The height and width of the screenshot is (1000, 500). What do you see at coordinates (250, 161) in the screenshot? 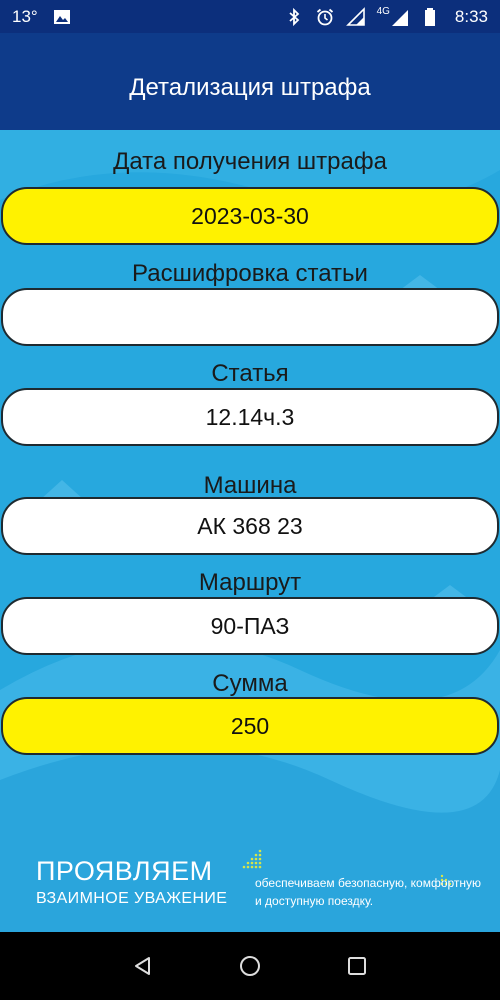
I see `fine-date-label: Дата получения штрафа` at bounding box center [250, 161].